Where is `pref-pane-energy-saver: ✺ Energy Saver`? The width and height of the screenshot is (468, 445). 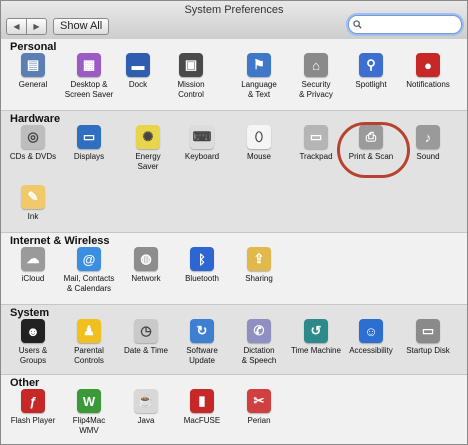
pref-pane-energy-saver: ✺ Energy Saver is located at coordinates (148, 148).